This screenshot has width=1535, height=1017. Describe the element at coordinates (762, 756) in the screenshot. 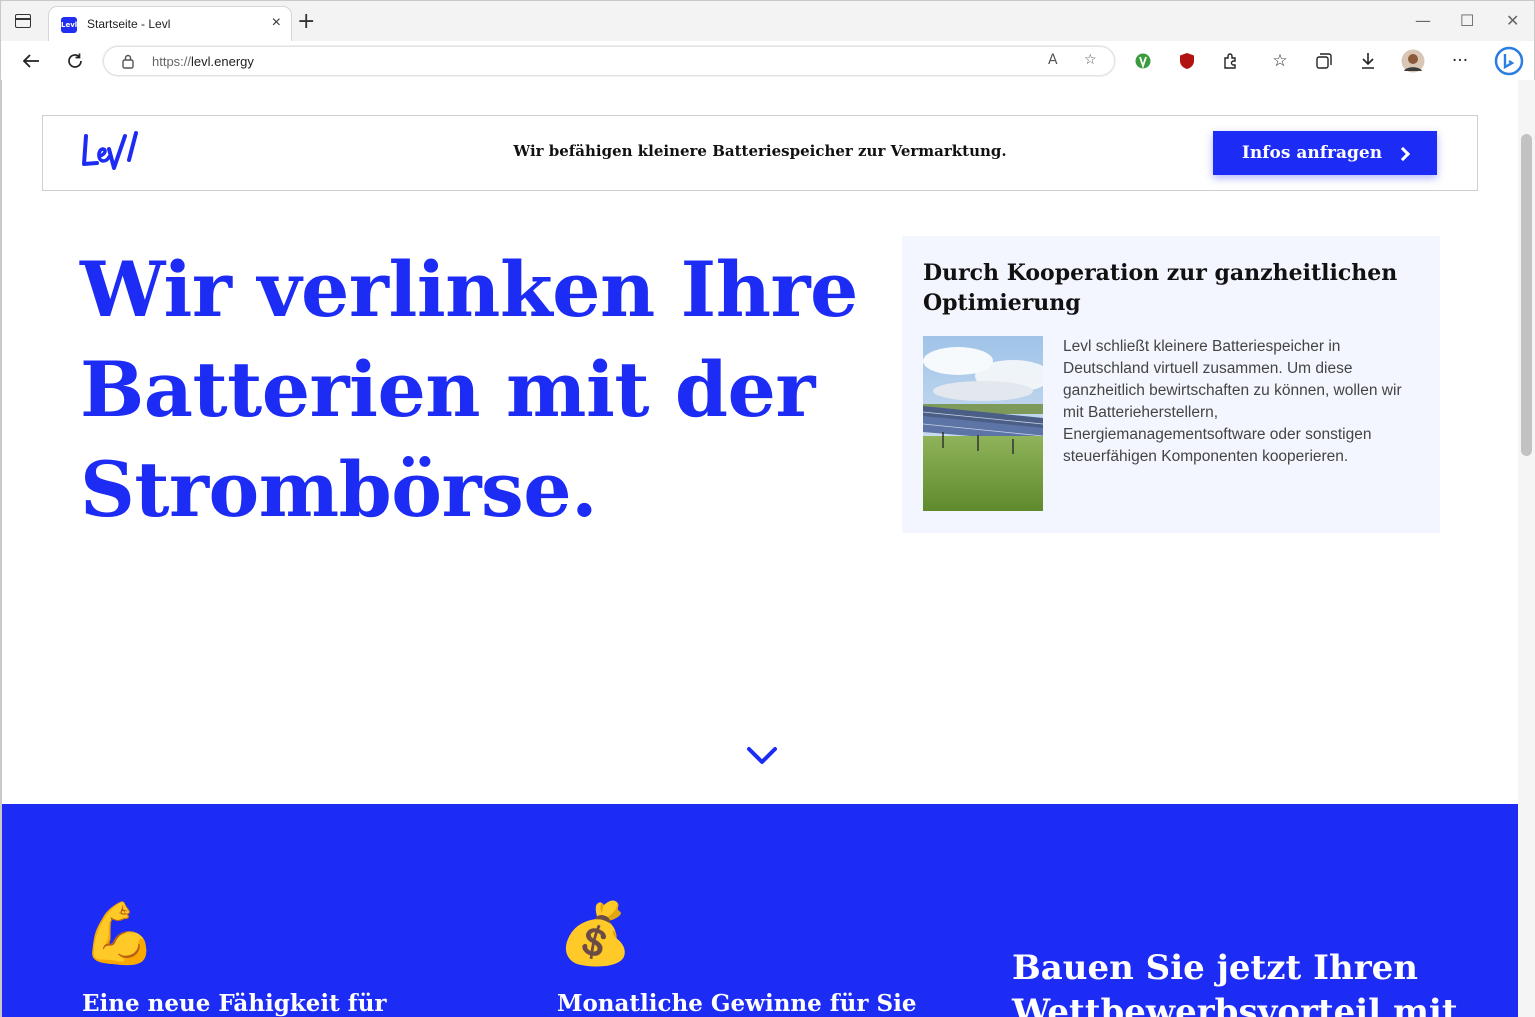

I see `chevron-down-icon` at that location.